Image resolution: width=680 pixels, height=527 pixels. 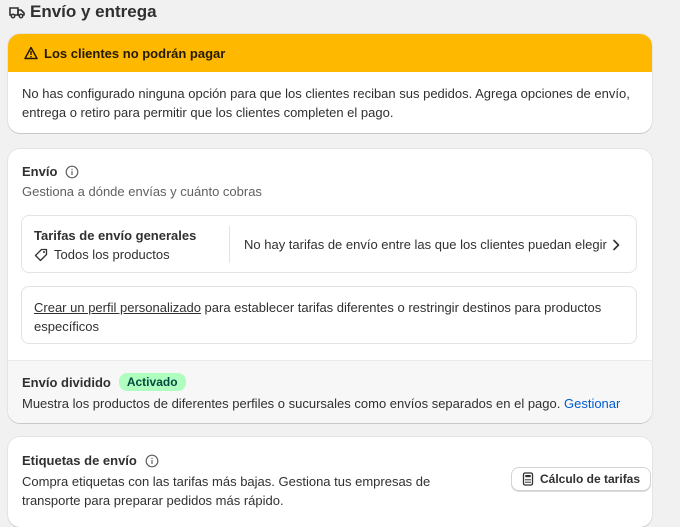 I want to click on labels-title-row: Etiquetas de envío, so click(x=90, y=460).